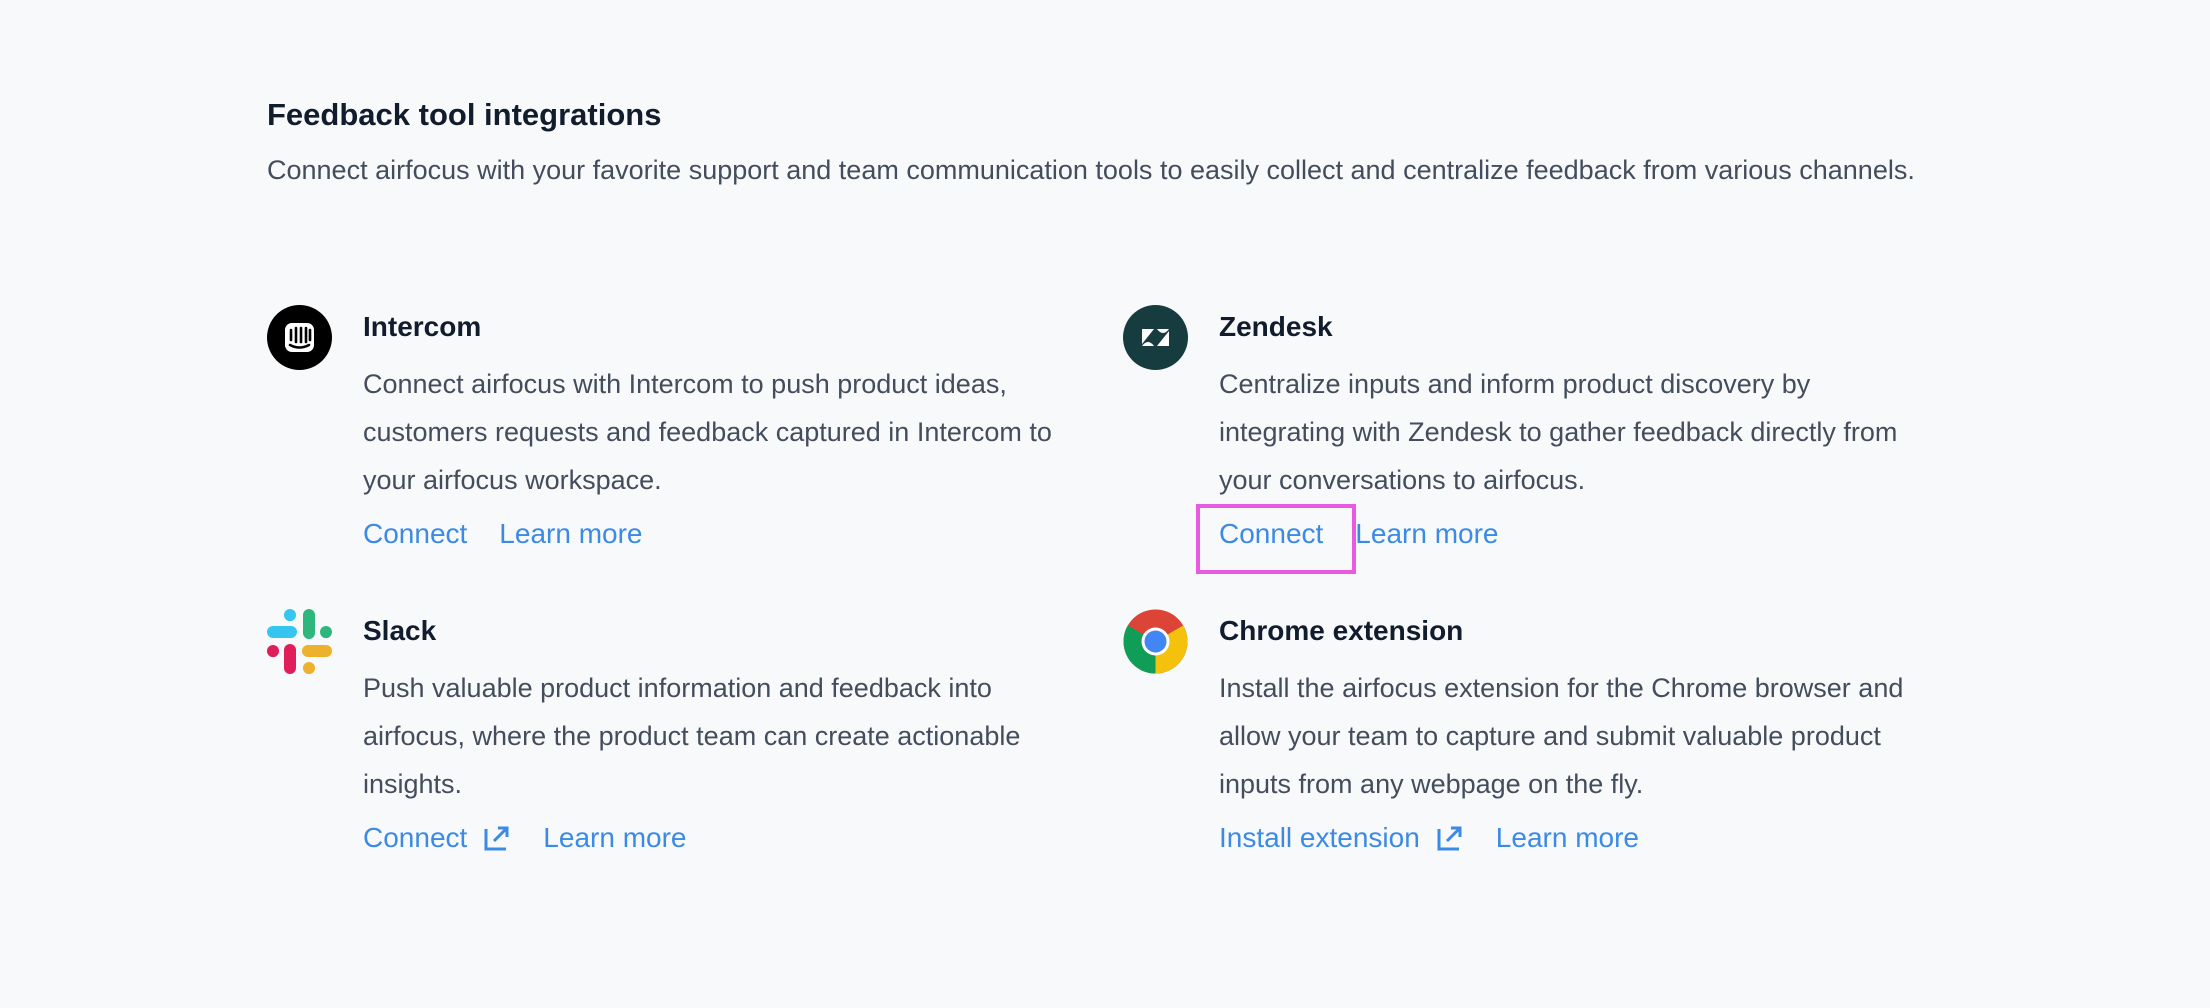  What do you see at coordinates (1319, 837) in the screenshot?
I see `install-extension-label: Install extension` at bounding box center [1319, 837].